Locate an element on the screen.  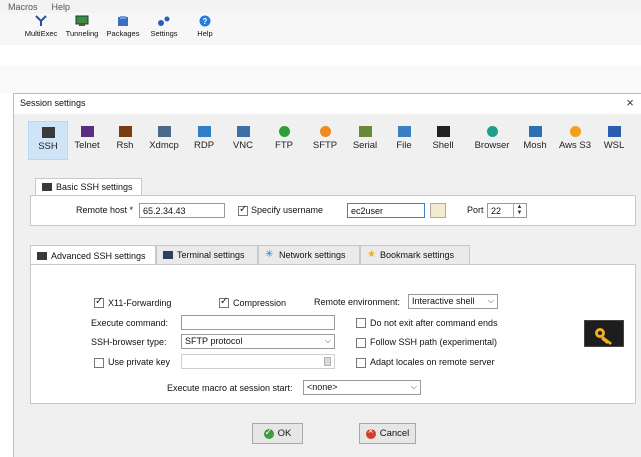
dialog-title-bar: Session settings × is located at coordinates (327, 104).